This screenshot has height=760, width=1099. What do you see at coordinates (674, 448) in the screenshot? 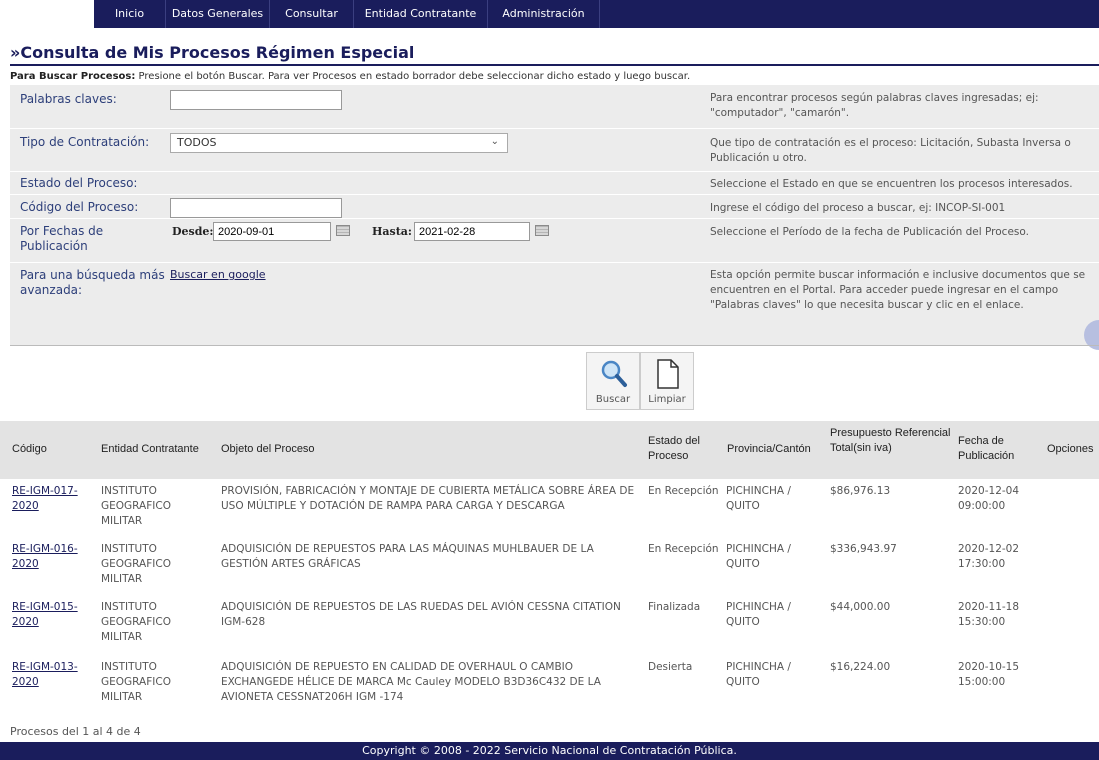
I see `col-header-state: Estado del Proceso` at bounding box center [674, 448].